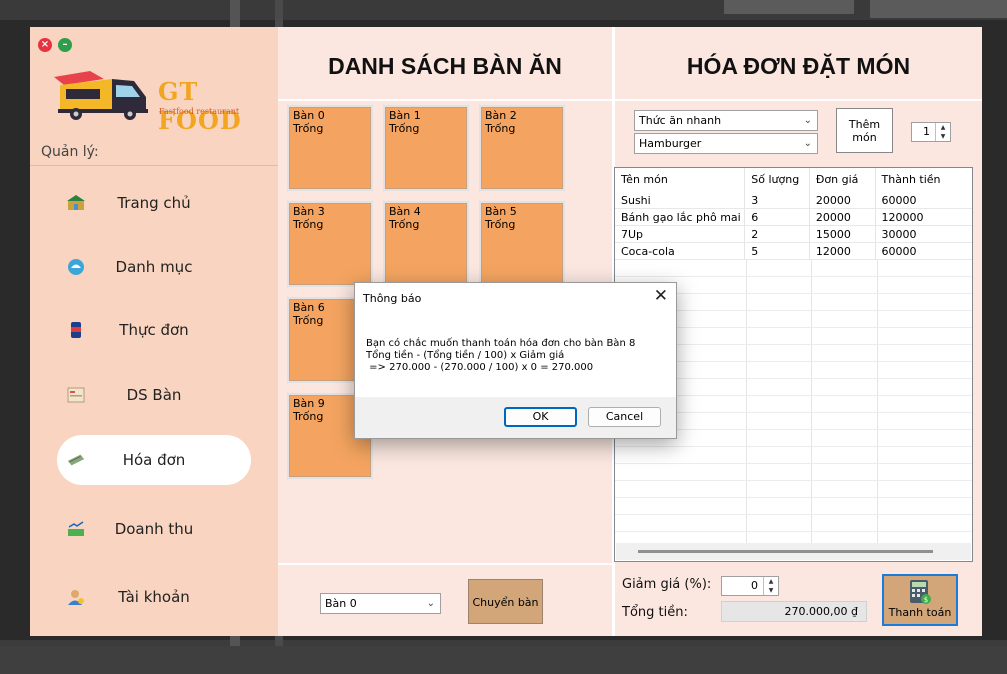 The width and height of the screenshot is (1007, 674). What do you see at coordinates (70, 152) in the screenshot?
I see `section-label: Quản lý:` at bounding box center [70, 152].